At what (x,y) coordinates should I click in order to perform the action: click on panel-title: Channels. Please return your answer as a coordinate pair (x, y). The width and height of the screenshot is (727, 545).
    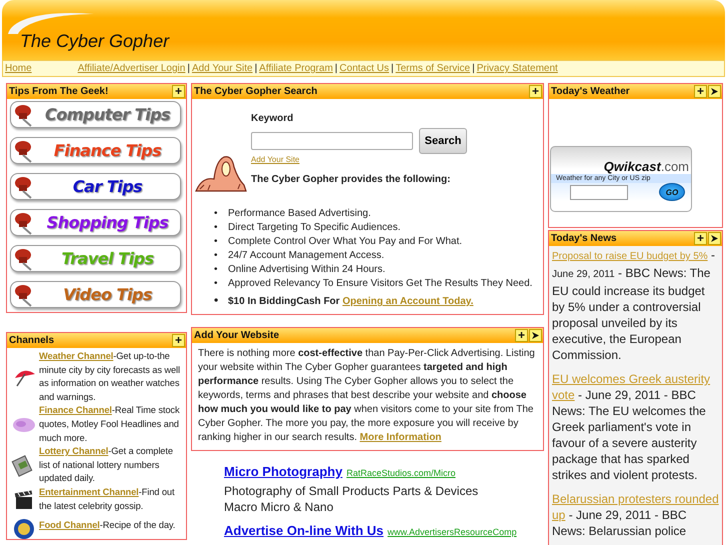
    Looking at the image, I should click on (31, 340).